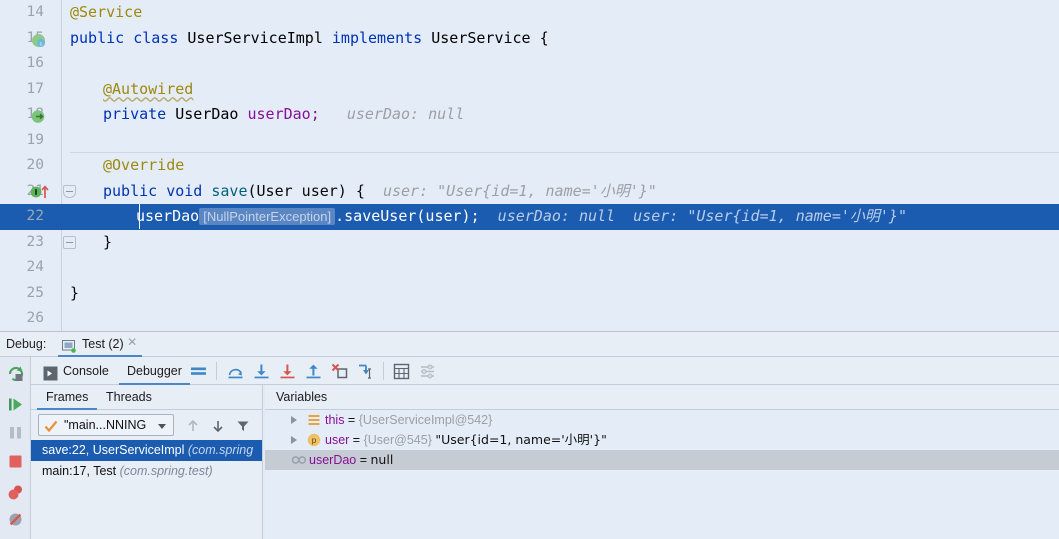  I want to click on code-token: @Autowired, so click(148, 88).